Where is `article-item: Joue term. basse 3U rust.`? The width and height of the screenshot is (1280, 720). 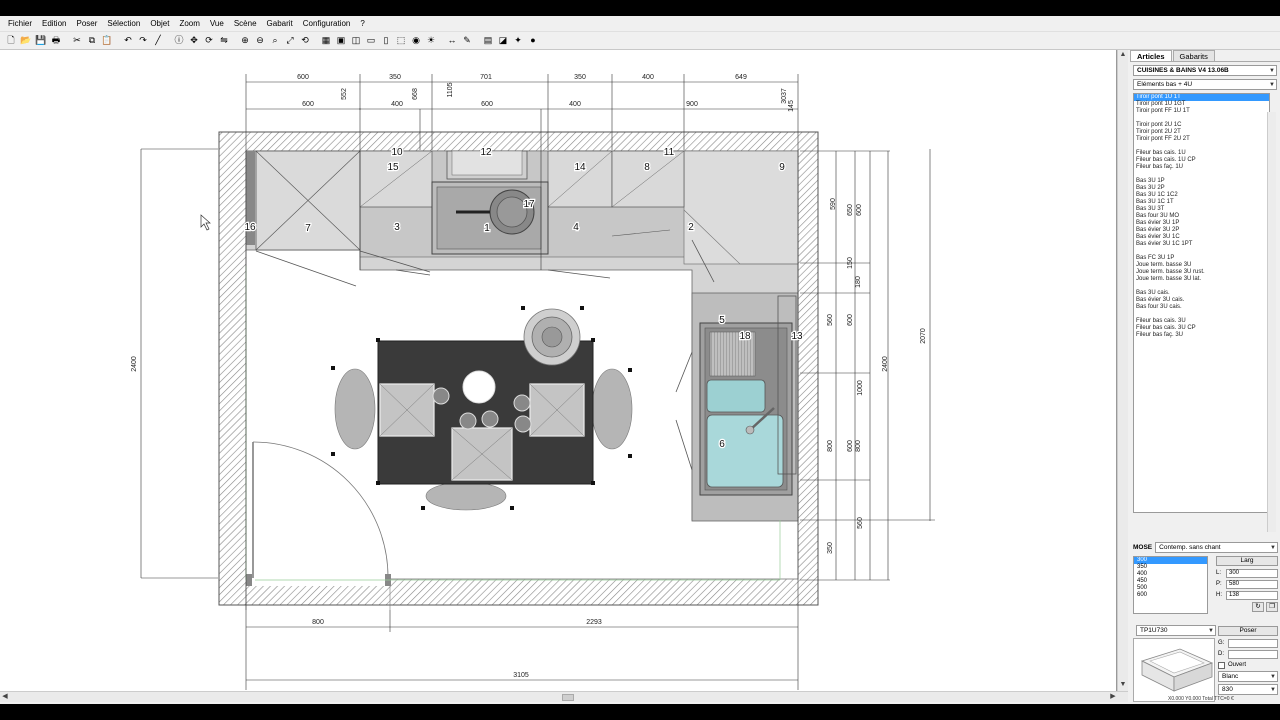 article-item: Joue term. basse 3U rust. is located at coordinates (1201, 272).